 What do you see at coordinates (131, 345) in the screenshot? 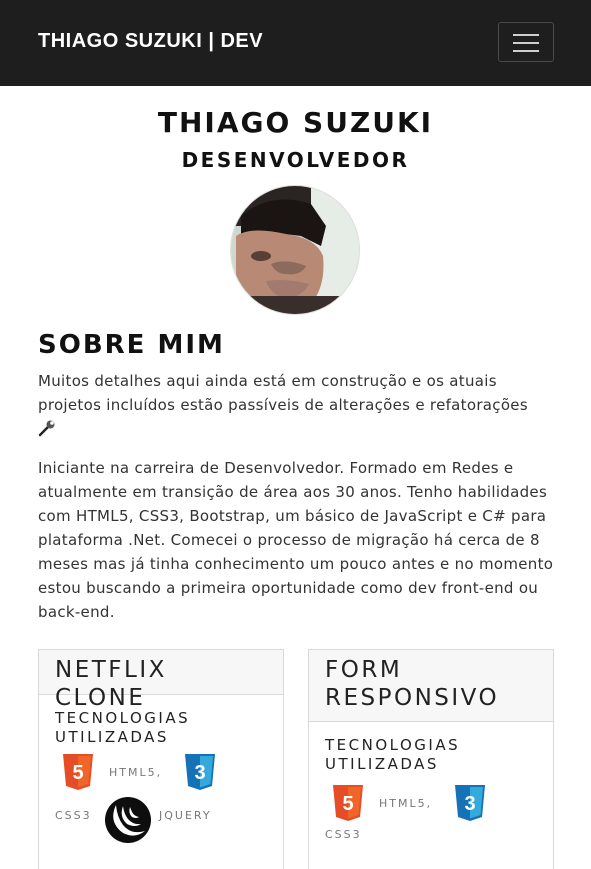
I see `about-title: SOBRE MIM` at bounding box center [131, 345].